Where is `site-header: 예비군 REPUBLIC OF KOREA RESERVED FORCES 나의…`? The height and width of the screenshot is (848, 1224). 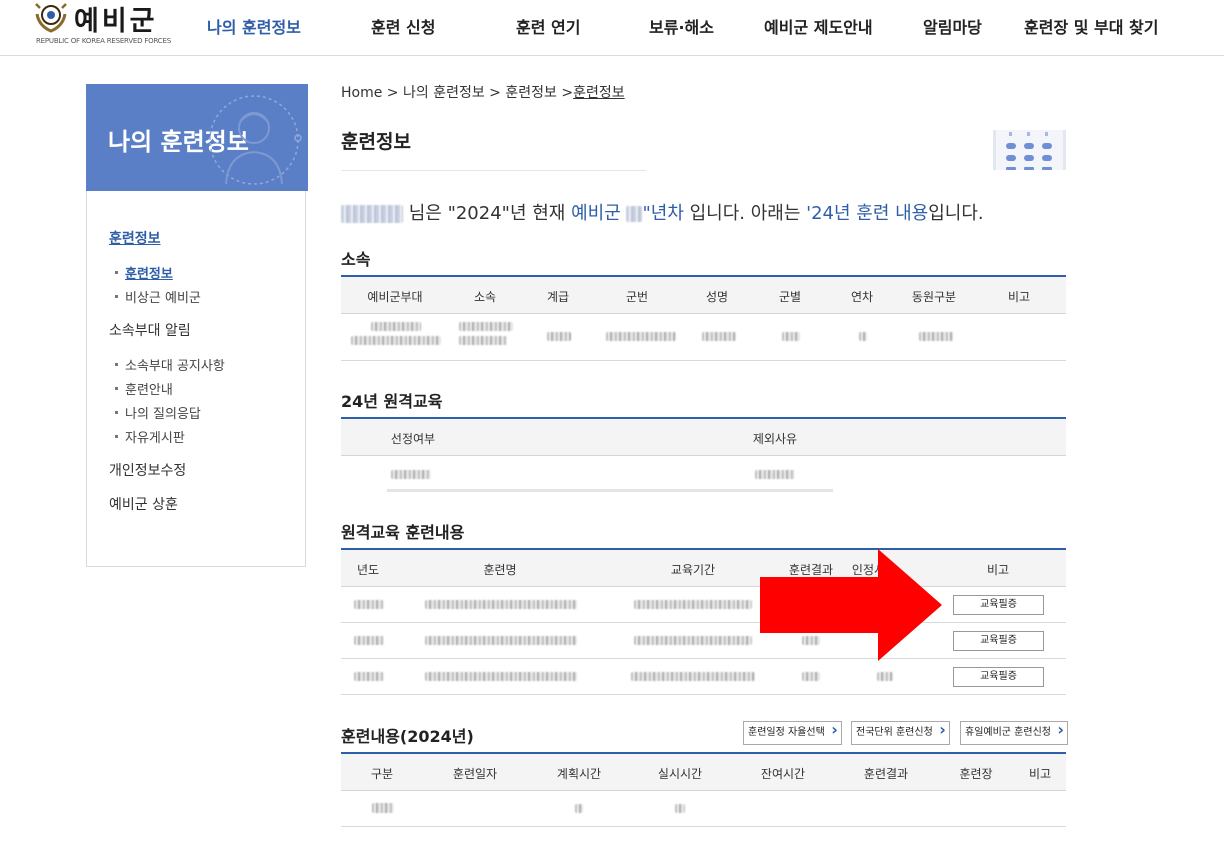
site-header: 예비군 REPUBLIC OF KOREA RESERVED FORCES 나의… is located at coordinates (612, 28).